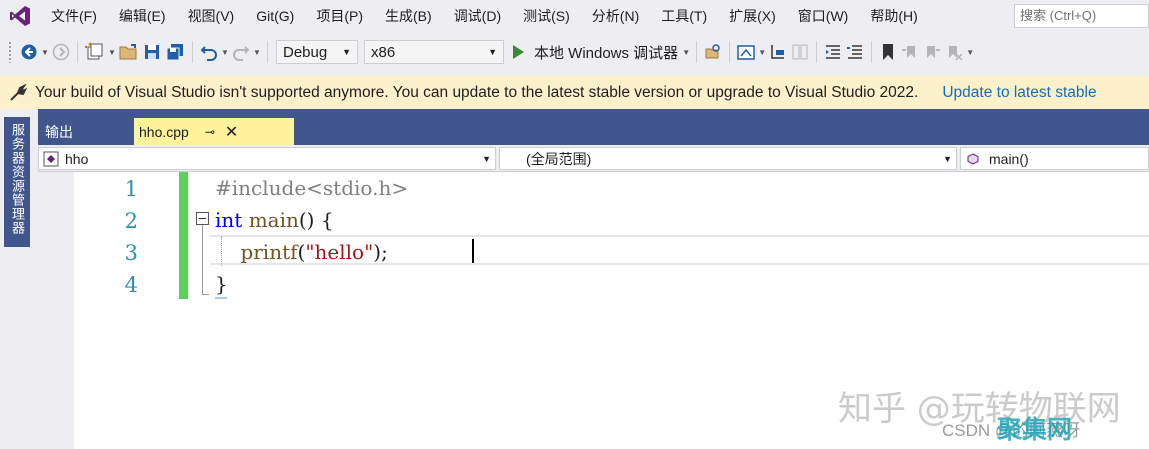 Image resolution: width=1149 pixels, height=449 pixels. Describe the element at coordinates (211, 16) in the screenshot. I see `menu-item: 视图(V)` at that location.